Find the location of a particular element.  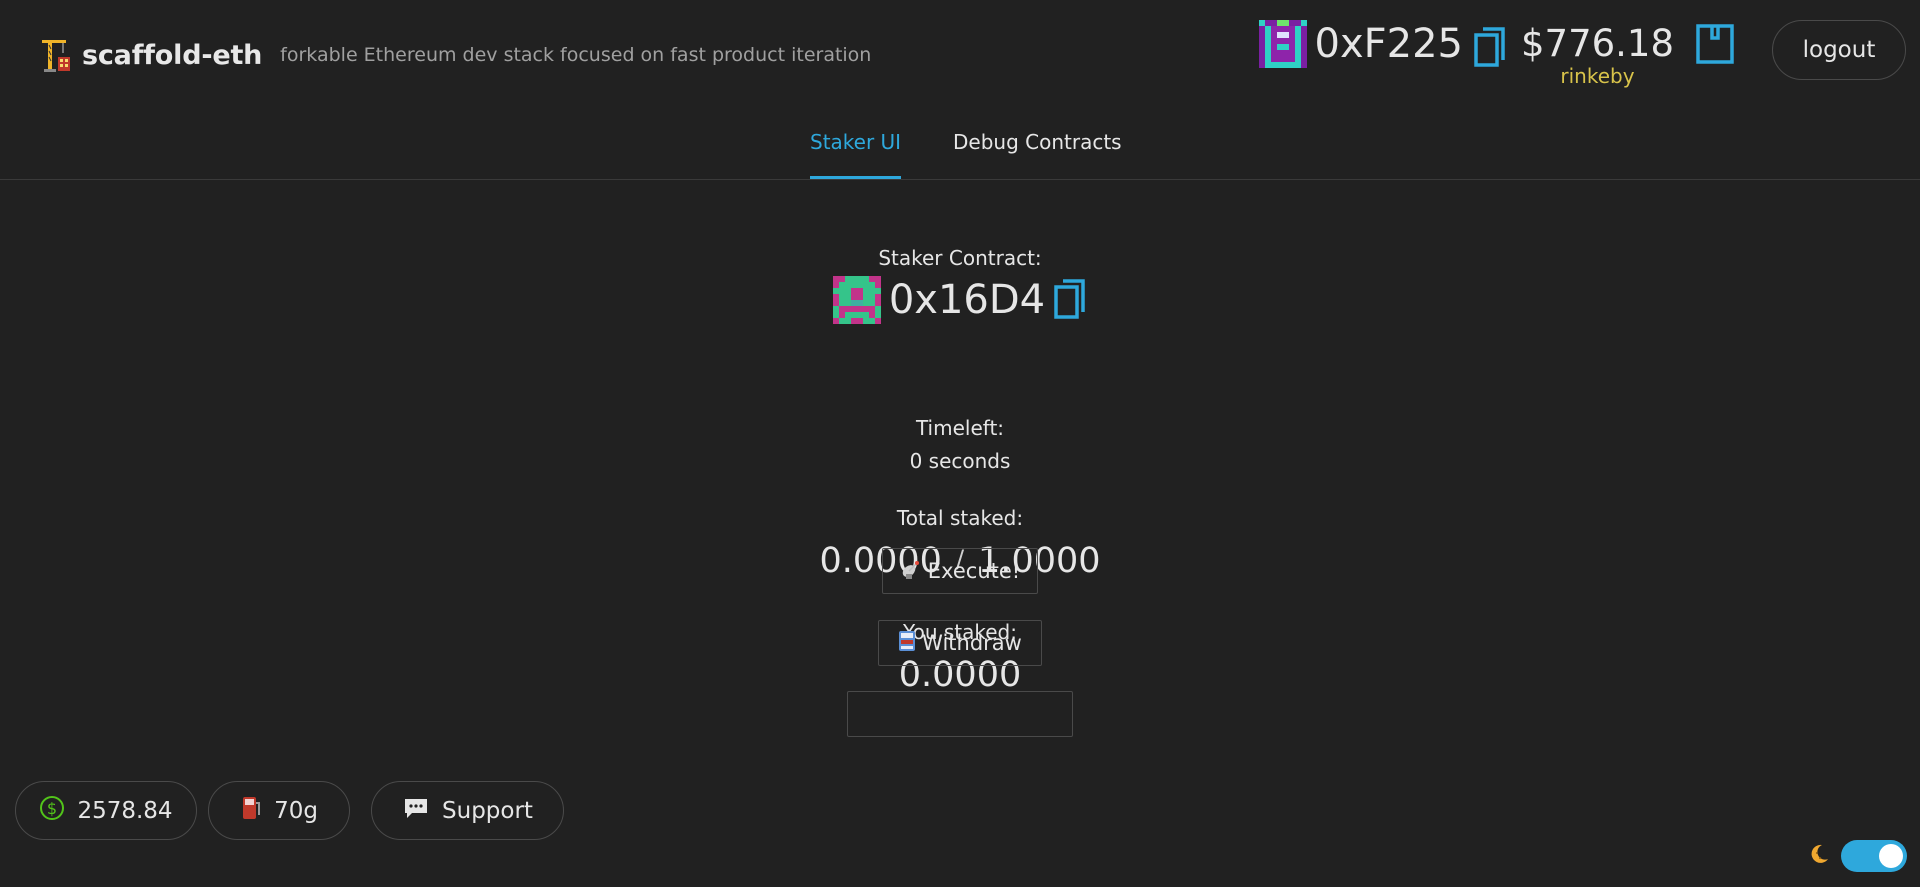

eth-price-pill: $ 2578.84 is located at coordinates (106, 810).